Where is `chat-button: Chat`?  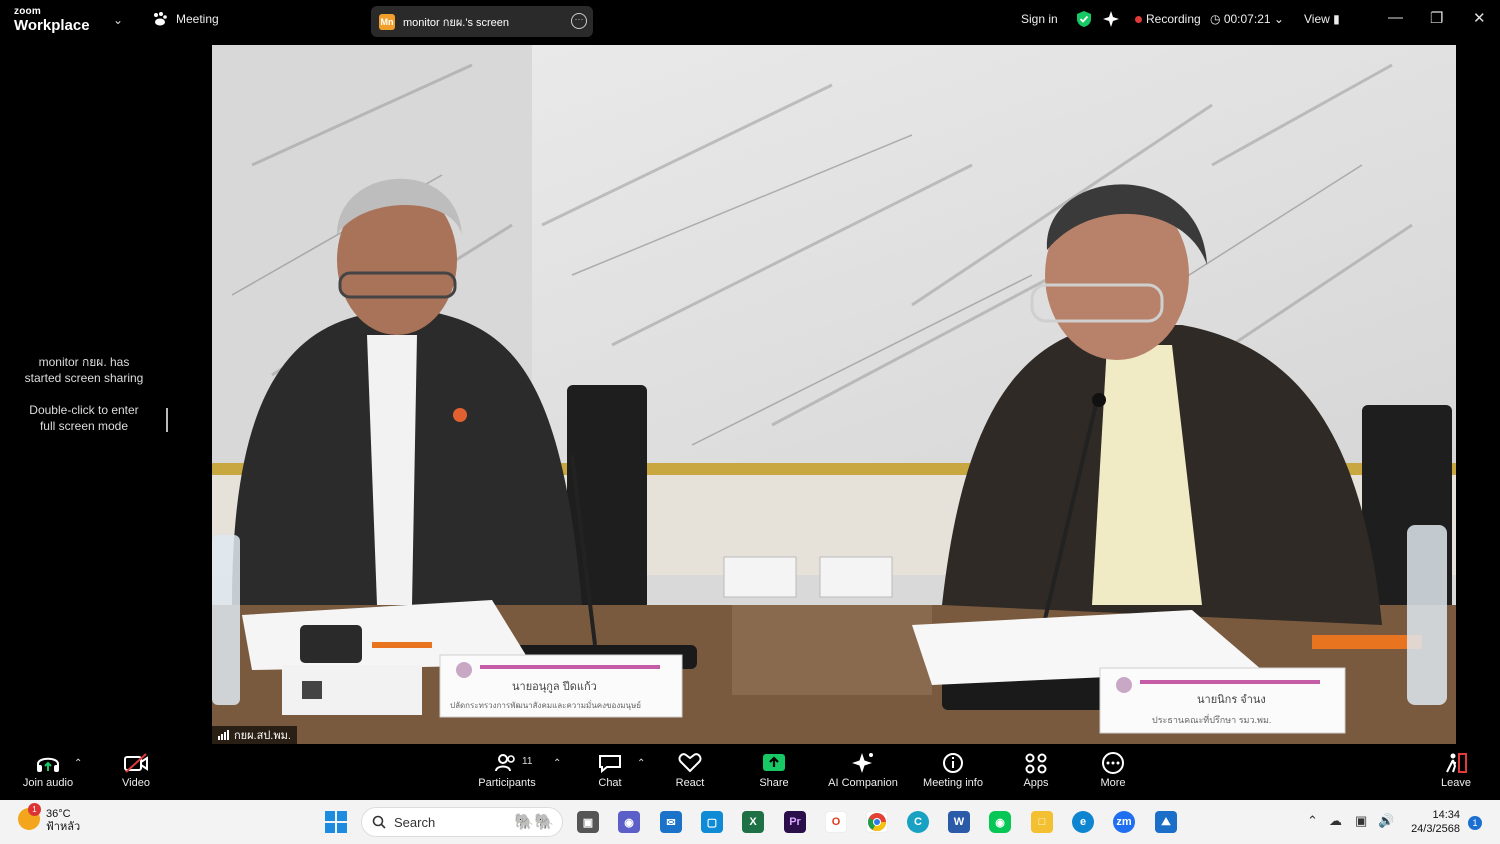 chat-button: Chat is located at coordinates (610, 770).